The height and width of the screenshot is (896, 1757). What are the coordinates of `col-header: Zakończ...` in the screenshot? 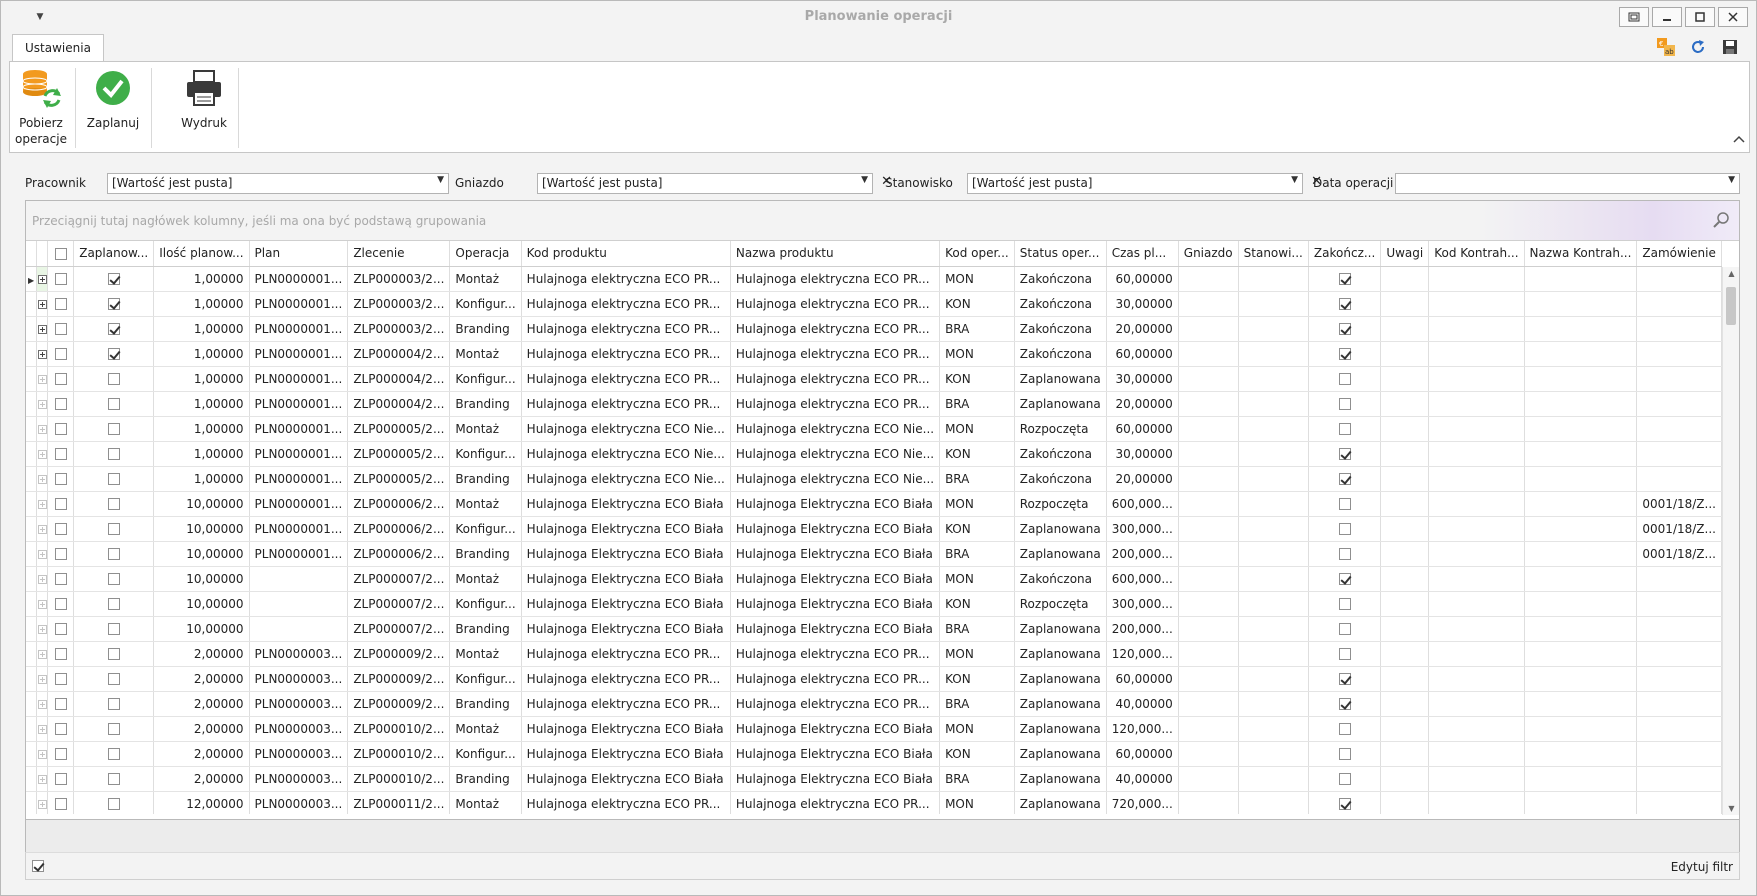 It's located at (1345, 254).